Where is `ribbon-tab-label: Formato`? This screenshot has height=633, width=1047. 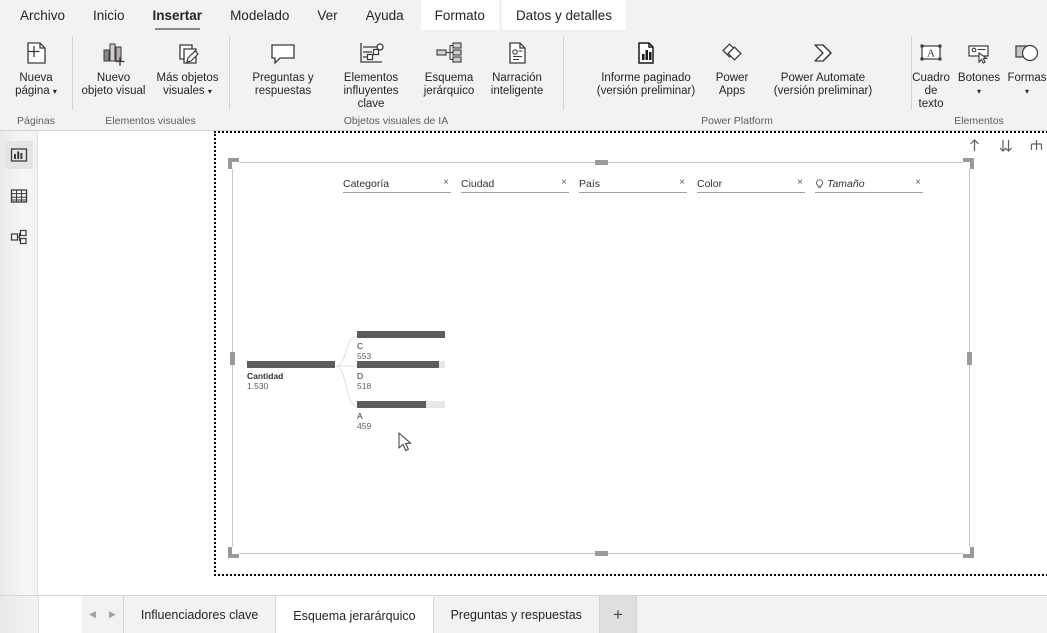 ribbon-tab-label: Formato is located at coordinates (459, 15).